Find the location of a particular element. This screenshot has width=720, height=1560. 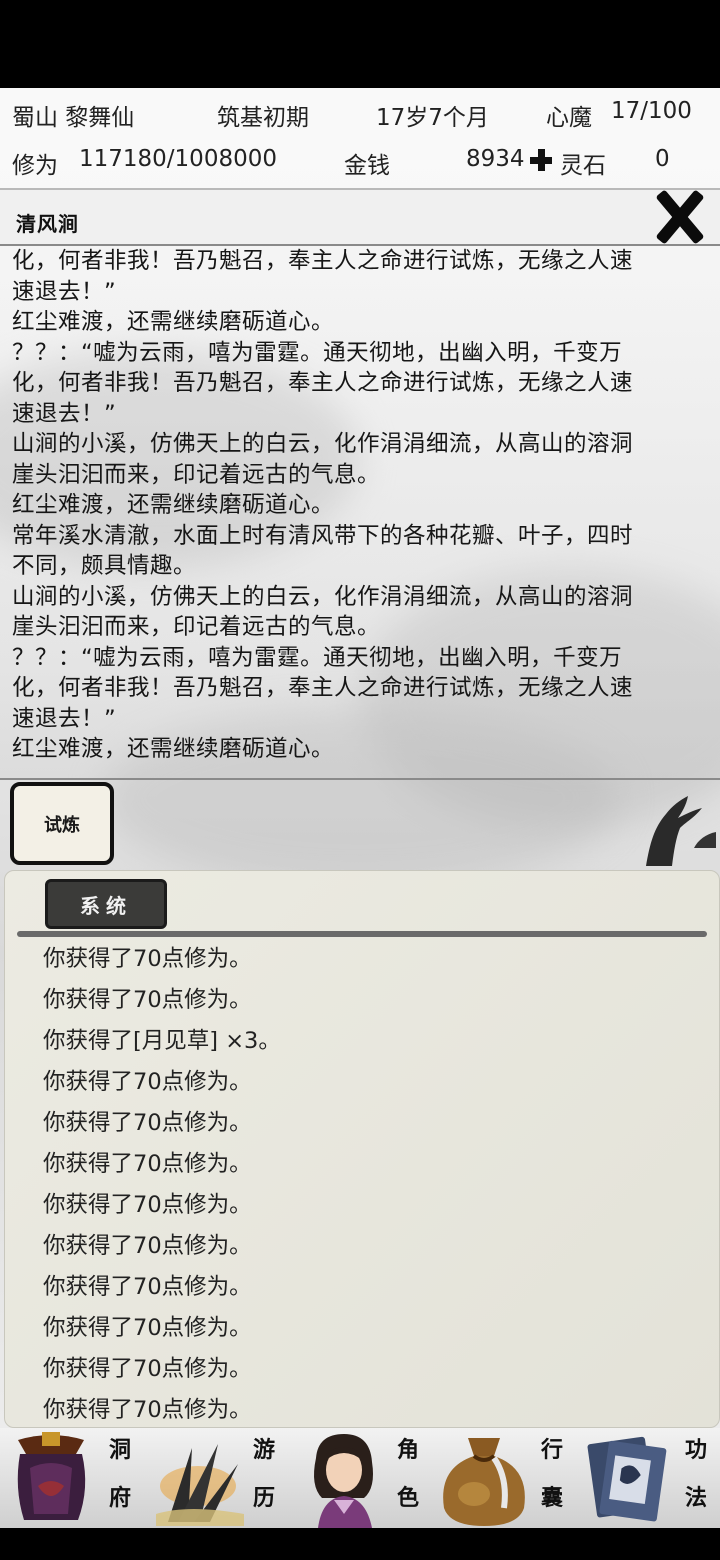

nav-character: 角 色 is located at coordinates (360, 1478).